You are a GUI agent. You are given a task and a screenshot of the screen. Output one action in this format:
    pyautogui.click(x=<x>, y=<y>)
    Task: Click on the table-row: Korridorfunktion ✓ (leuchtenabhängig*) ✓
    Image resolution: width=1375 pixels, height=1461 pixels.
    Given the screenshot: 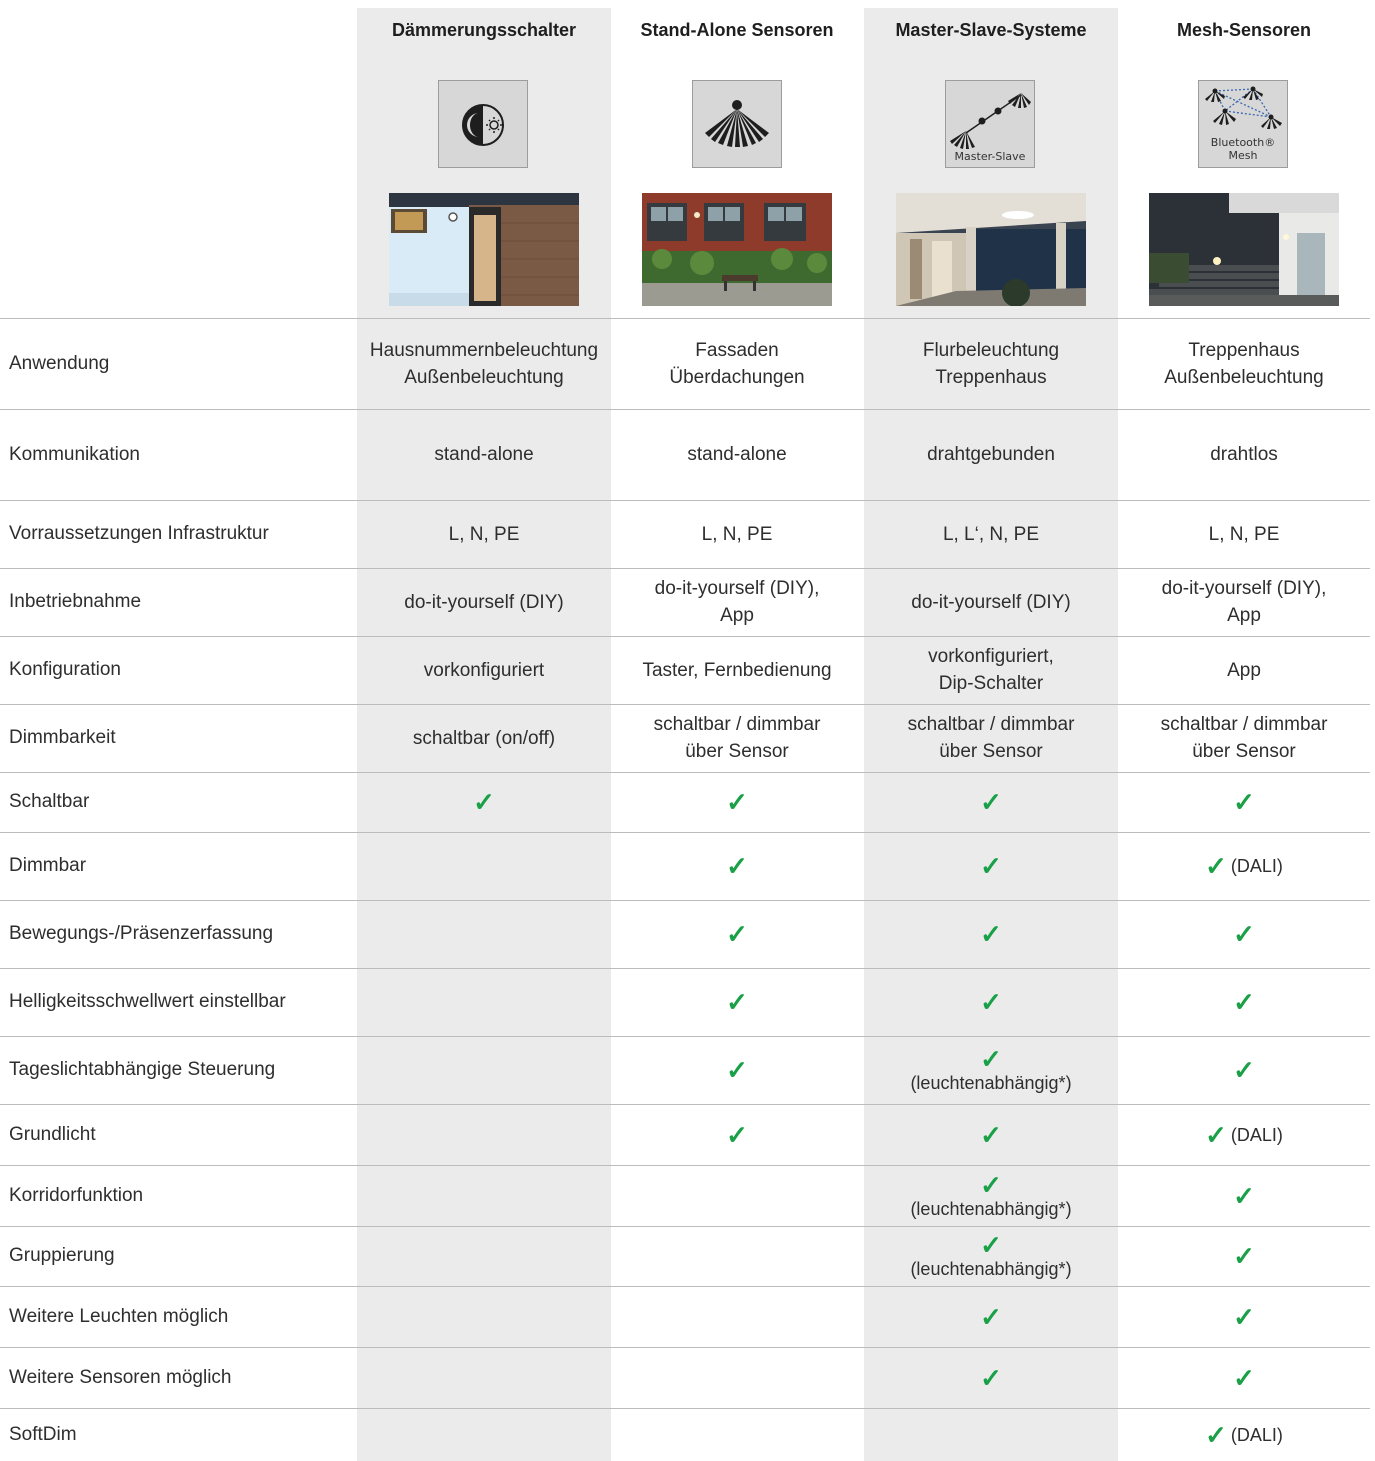 What is the action you would take?
    pyautogui.click(x=687, y=1195)
    